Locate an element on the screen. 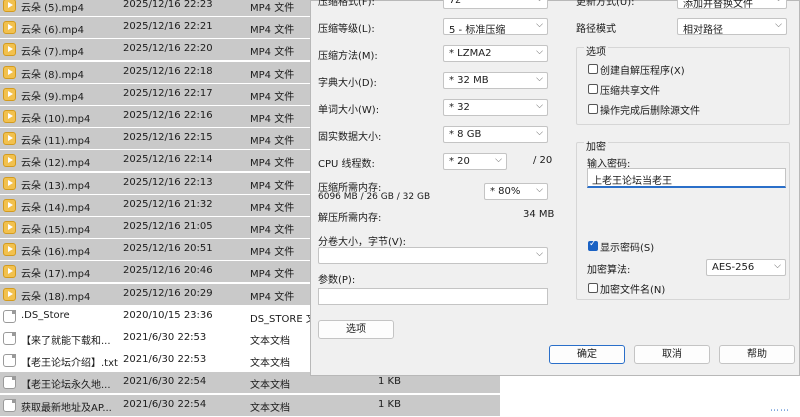 Image resolution: width=800 pixels, height=417 pixels. memory-usage-dropdown: * 80% ⌵ is located at coordinates (516, 191).